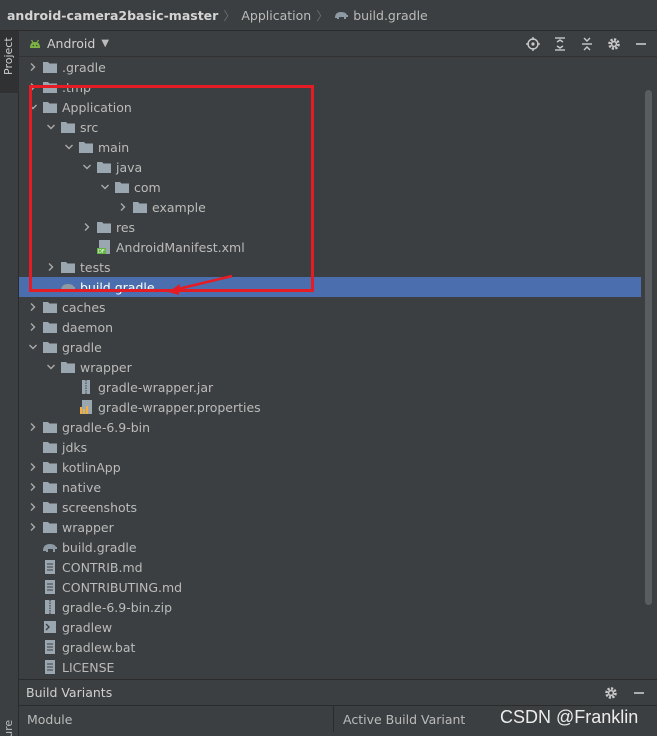  What do you see at coordinates (330, 407) in the screenshot?
I see `tree-row: gradle-wrapper.properties` at bounding box center [330, 407].